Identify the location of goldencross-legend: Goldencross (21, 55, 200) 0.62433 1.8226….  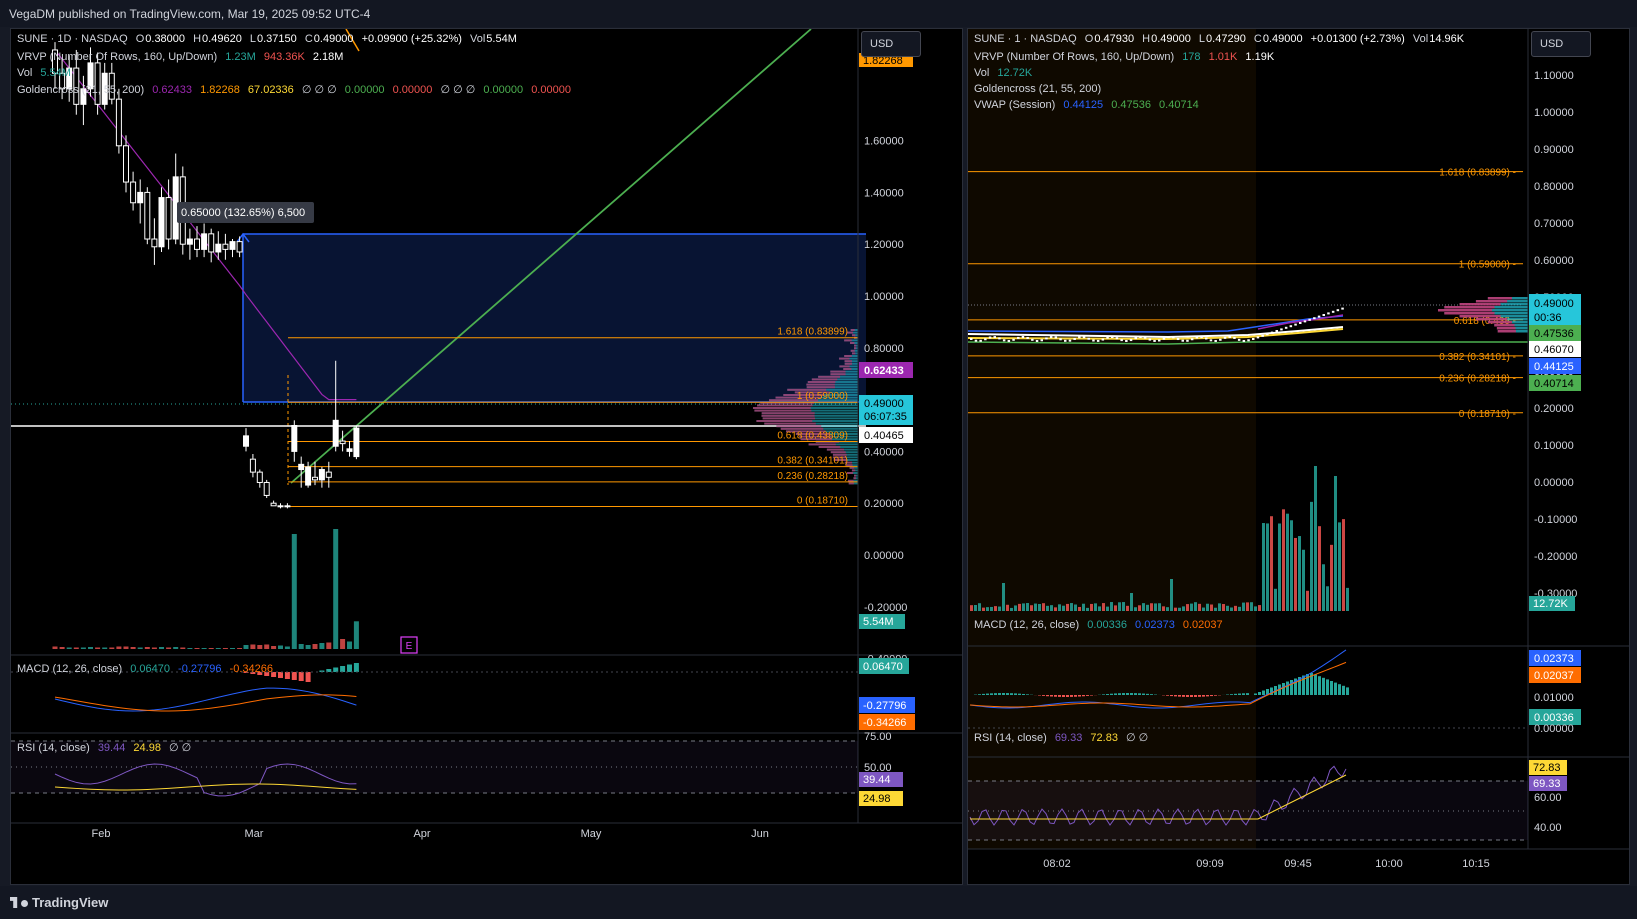
(296, 89).